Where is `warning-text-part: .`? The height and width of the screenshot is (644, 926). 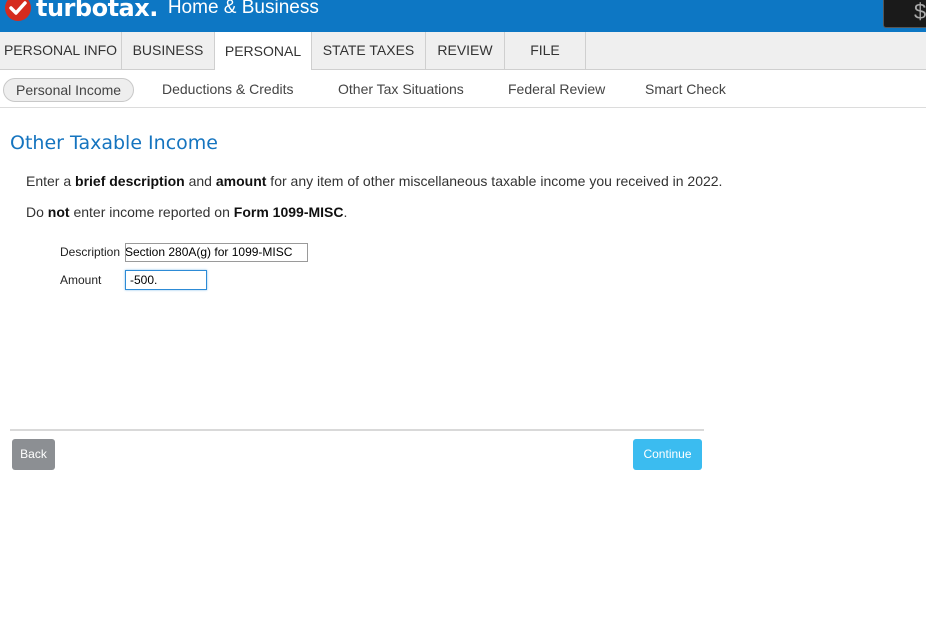
warning-text-part: . is located at coordinates (345, 212).